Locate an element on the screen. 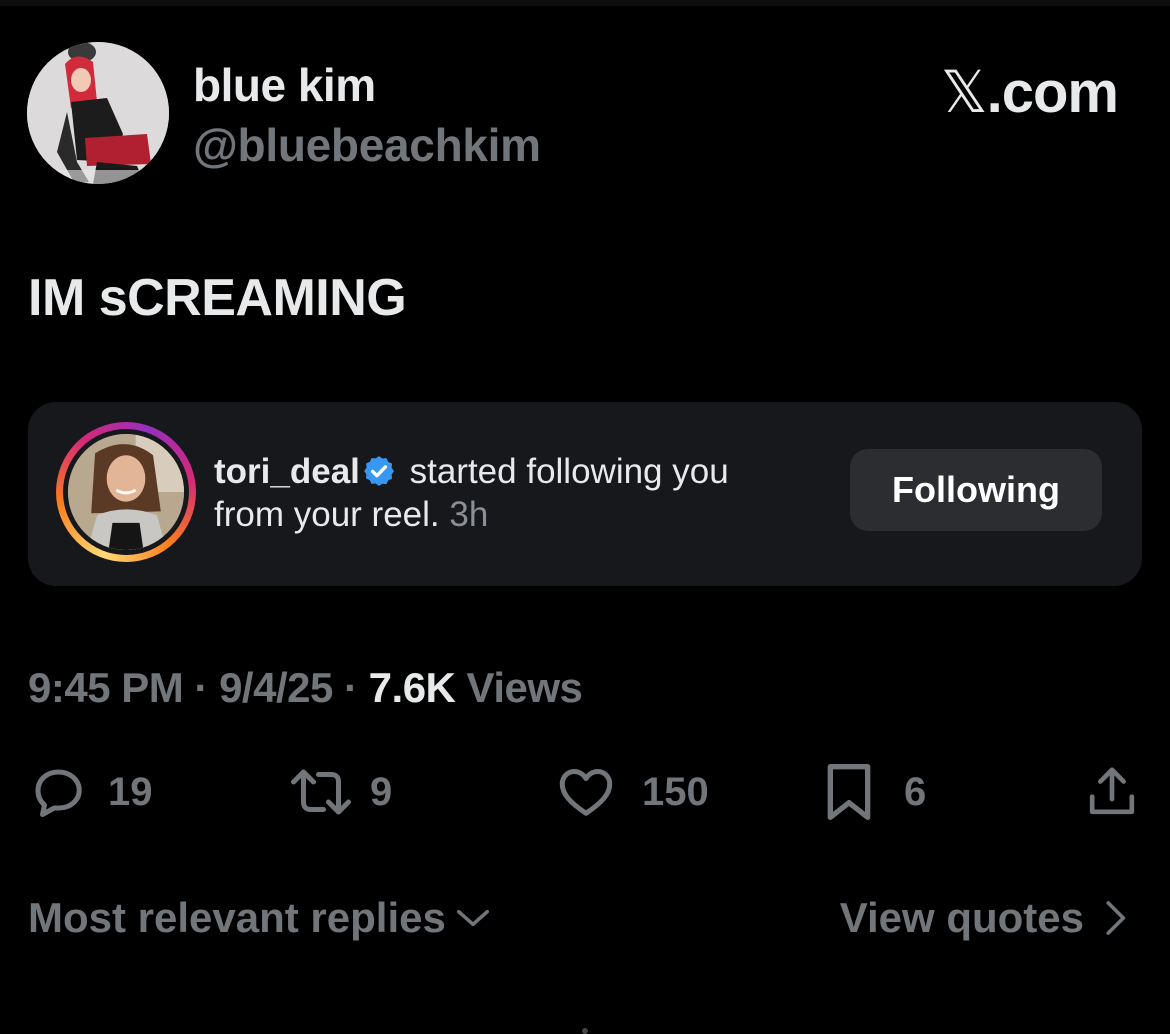  notification-message-part2: from your reel. is located at coordinates (327, 514).